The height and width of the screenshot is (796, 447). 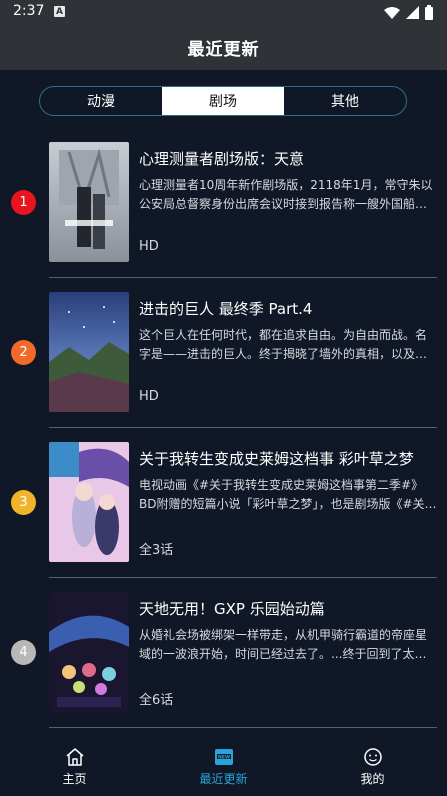 What do you see at coordinates (59, 11) in the screenshot?
I see `notification-icon: A` at bounding box center [59, 11].